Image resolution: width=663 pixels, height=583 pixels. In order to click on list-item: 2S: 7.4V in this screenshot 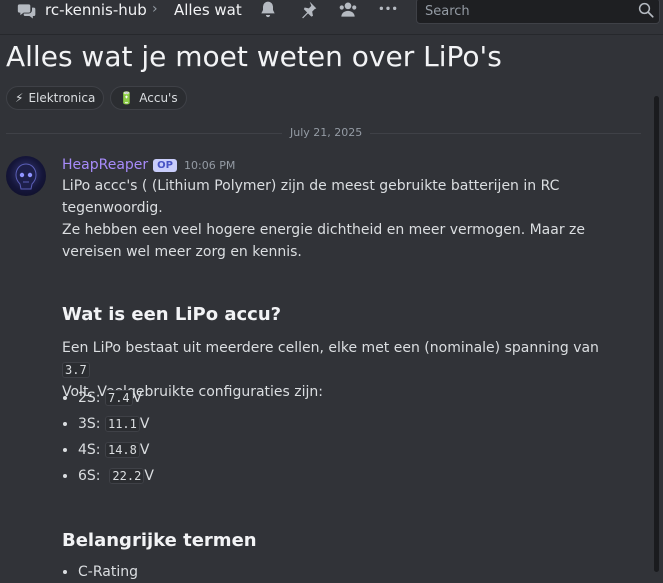, I will do `click(116, 398)`.